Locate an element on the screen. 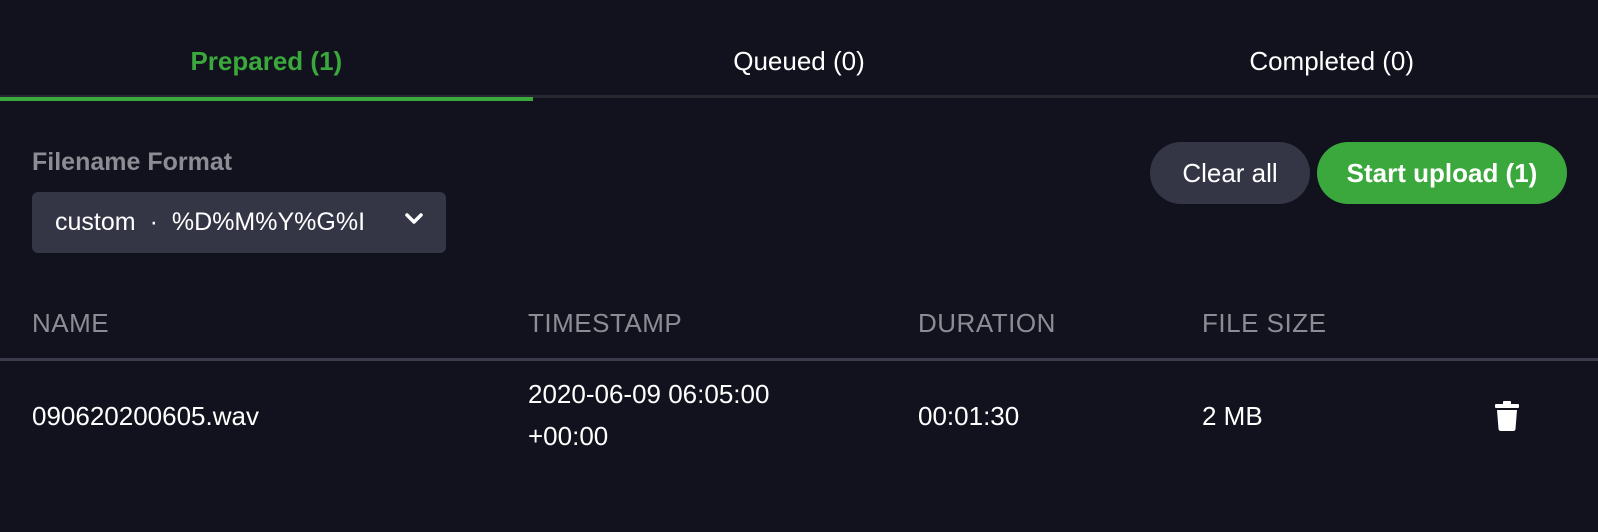 The height and width of the screenshot is (532, 1598). clear-all-label: Clear all is located at coordinates (1230, 172).